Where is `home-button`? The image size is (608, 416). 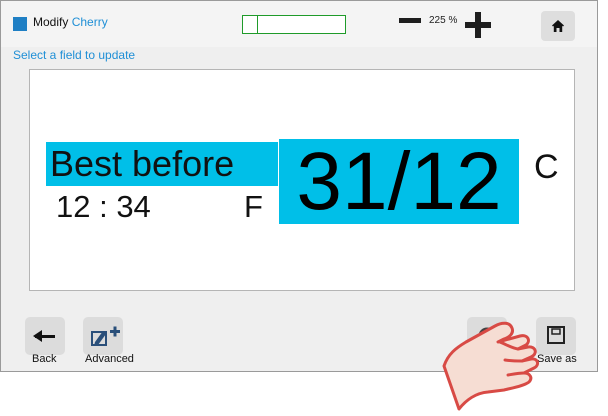 home-button is located at coordinates (558, 26).